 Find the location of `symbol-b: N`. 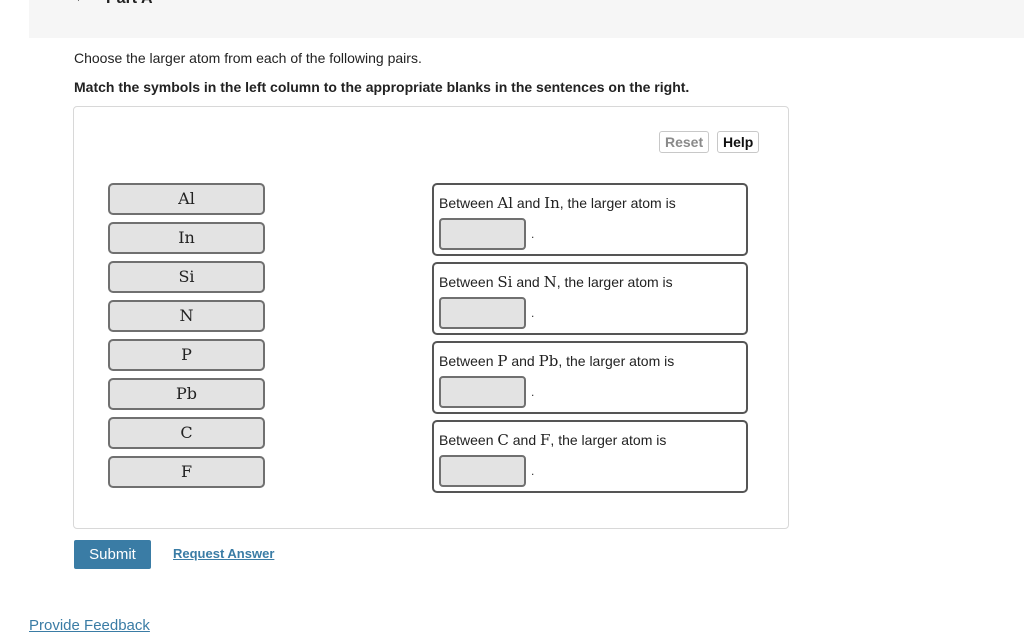

symbol-b: N is located at coordinates (550, 282).